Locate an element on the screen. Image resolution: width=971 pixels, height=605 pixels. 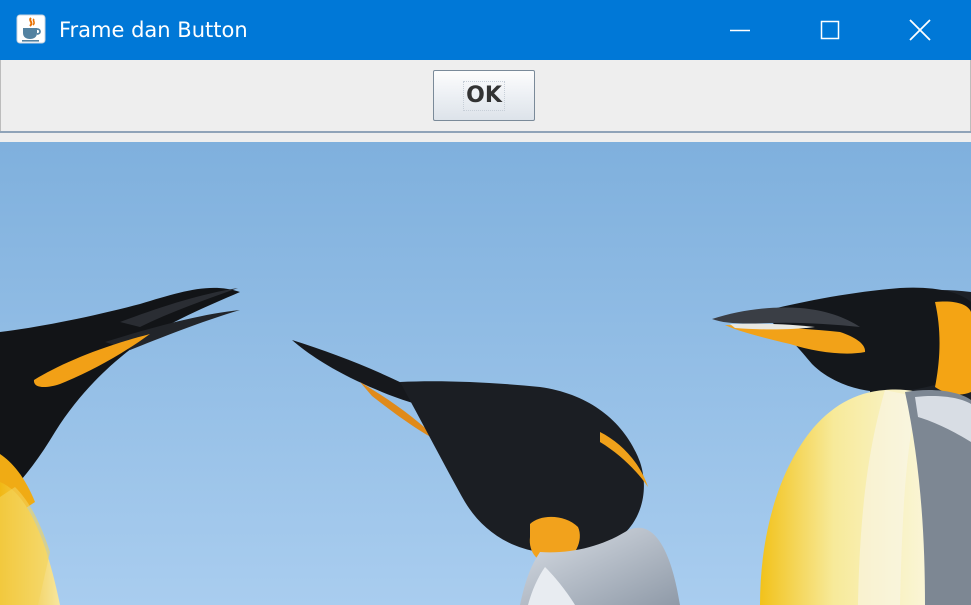
ok-button-label: OK is located at coordinates (484, 95).